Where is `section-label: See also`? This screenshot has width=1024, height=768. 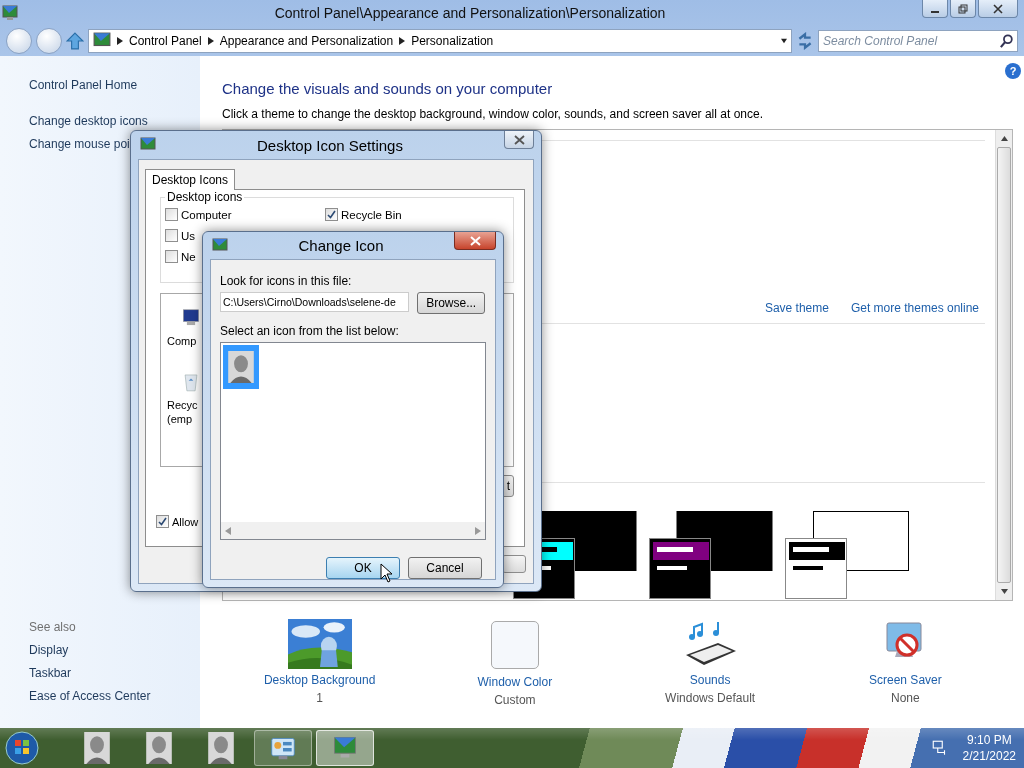
section-label: See also is located at coordinates (53, 627).